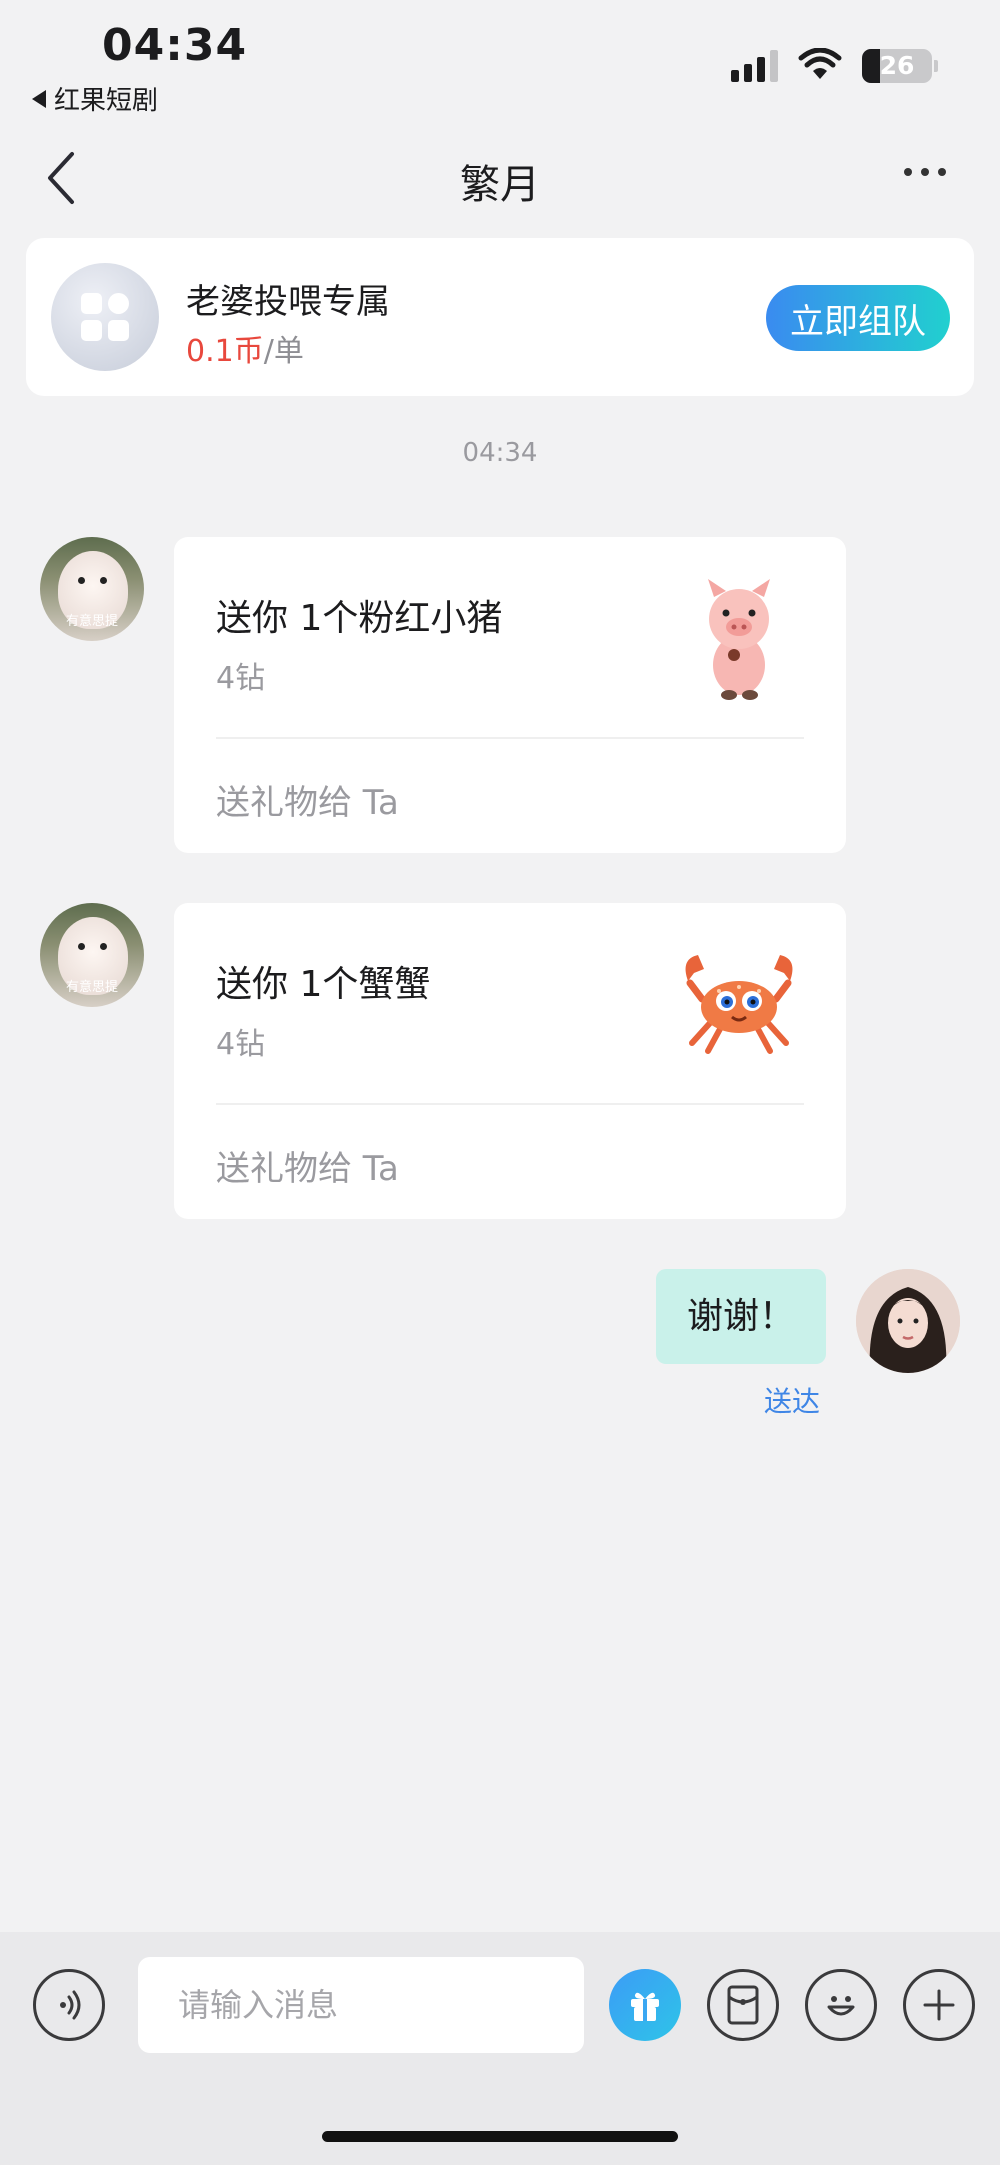 This screenshot has height=2165, width=1000. I want to click on more-options-button, so click(925, 172).